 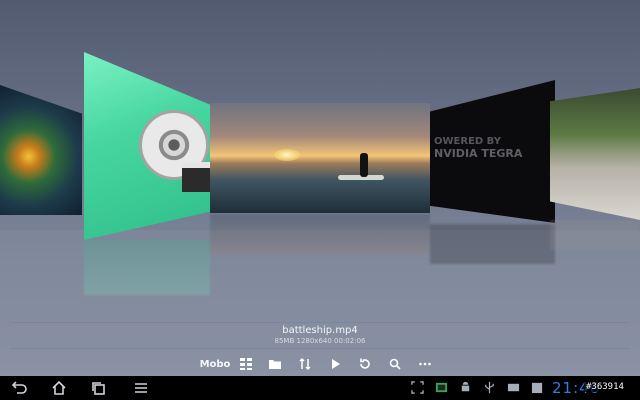 I want to click on usb-icon, so click(x=489, y=387).